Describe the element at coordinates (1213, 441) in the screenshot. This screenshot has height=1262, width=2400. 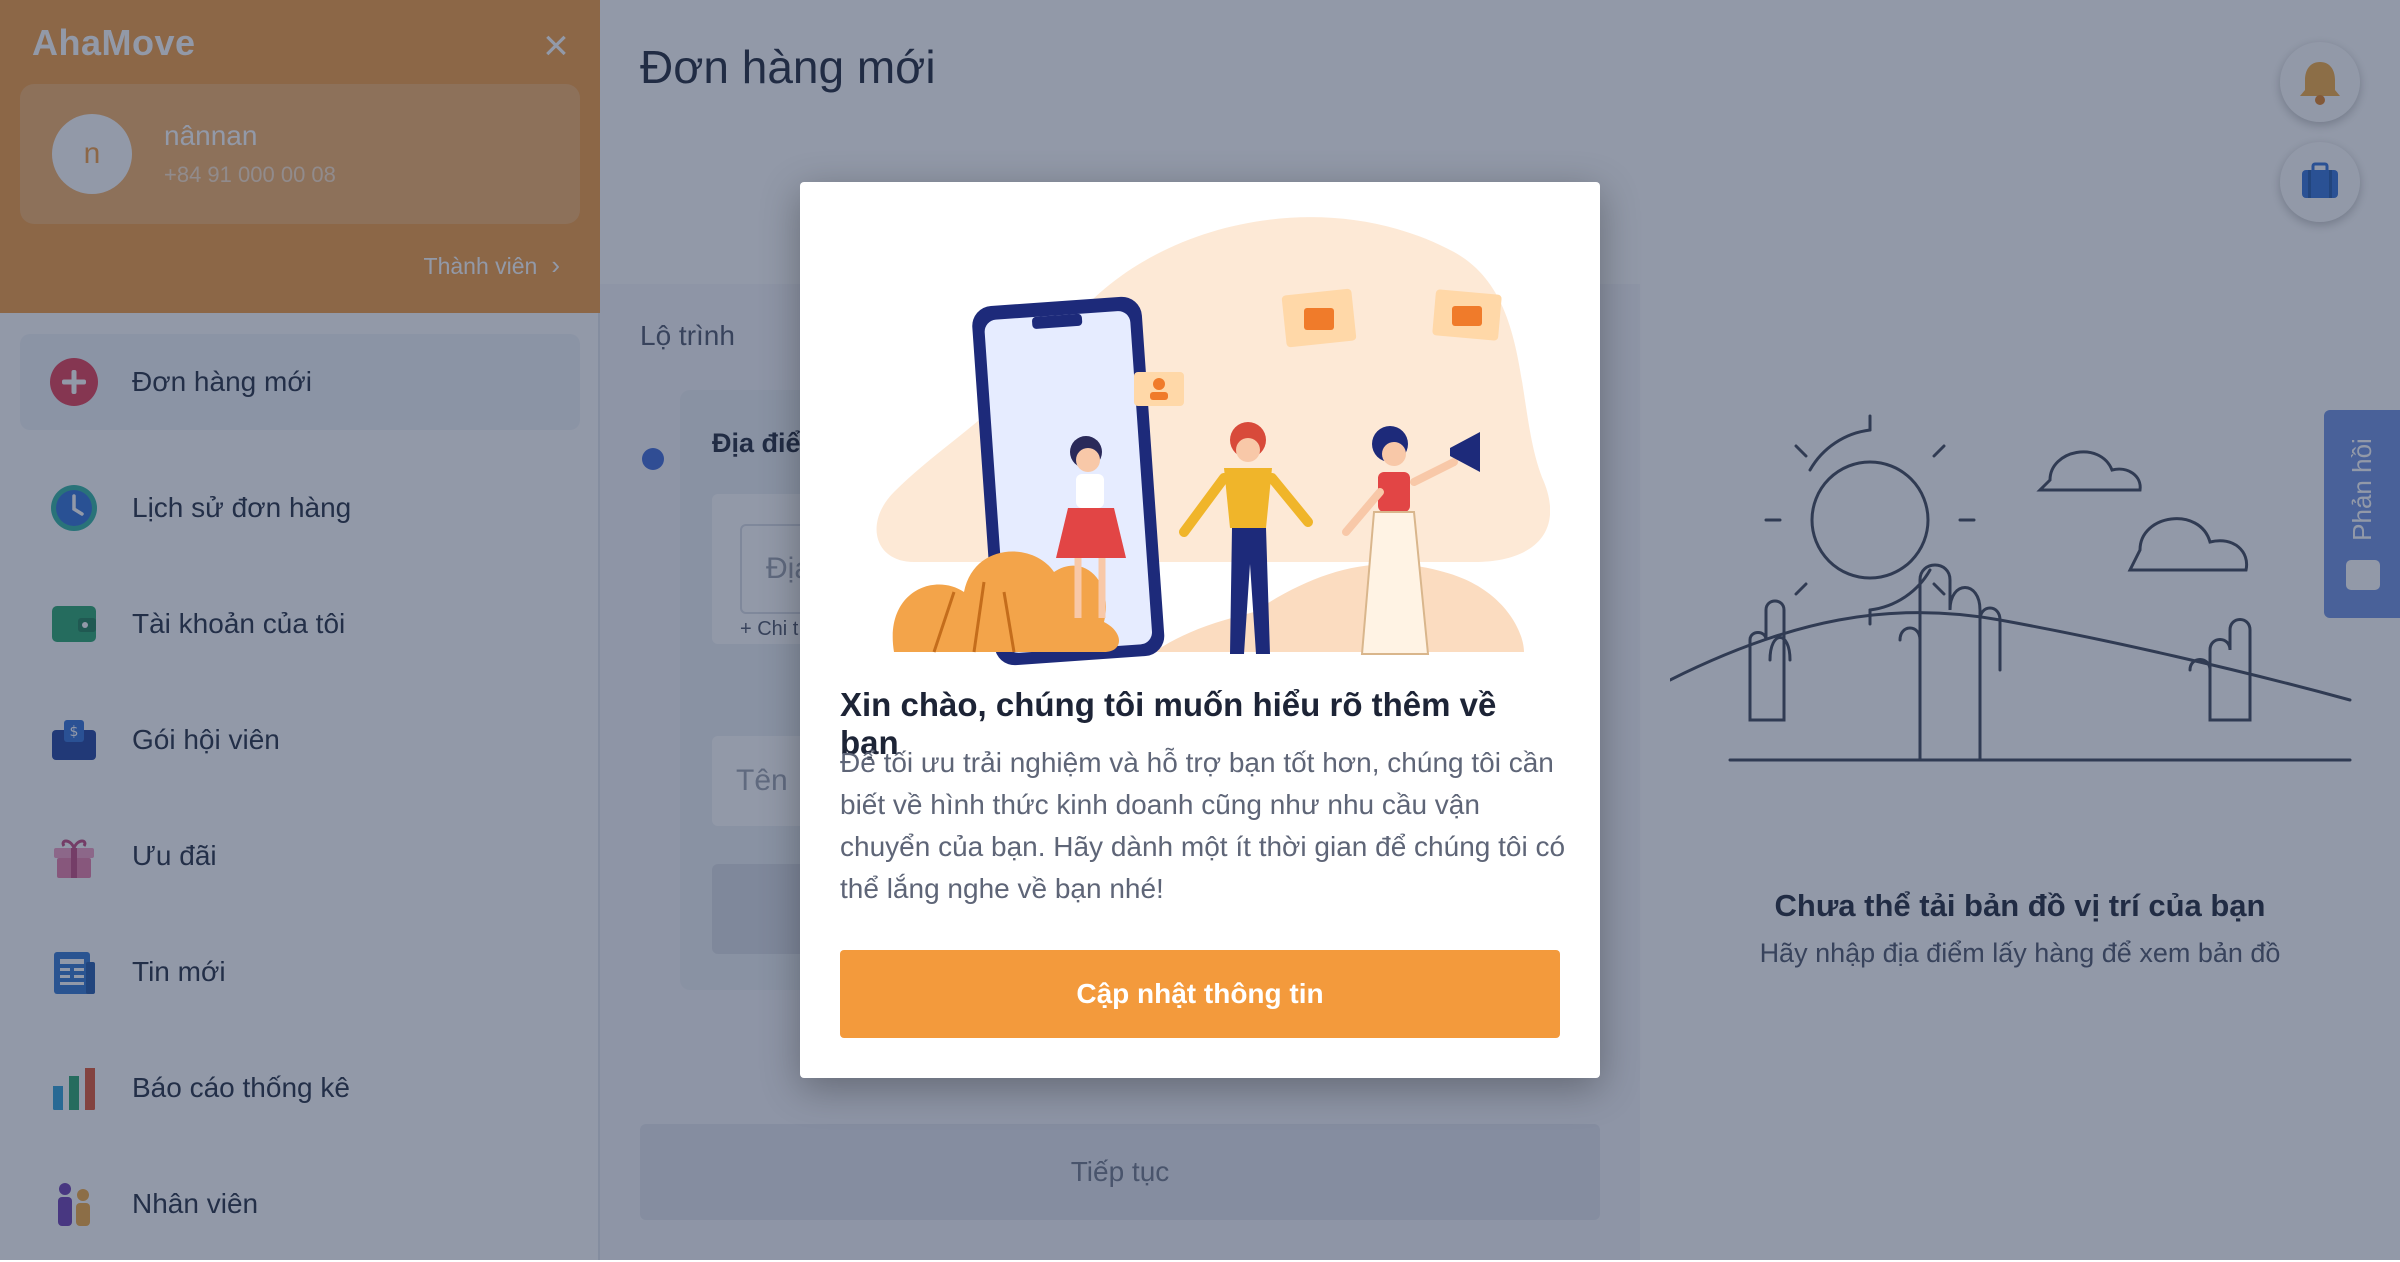
I see `welcome-illustration` at that location.